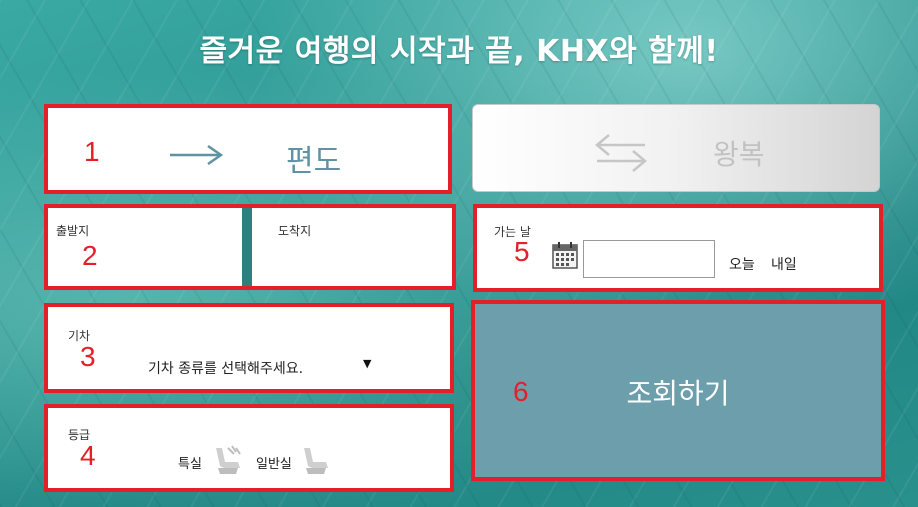 Image resolution: width=918 pixels, height=507 pixels. I want to click on train-type-panel: 기차 3 기차 종류를 선택해주세요. ▼, so click(249, 348).